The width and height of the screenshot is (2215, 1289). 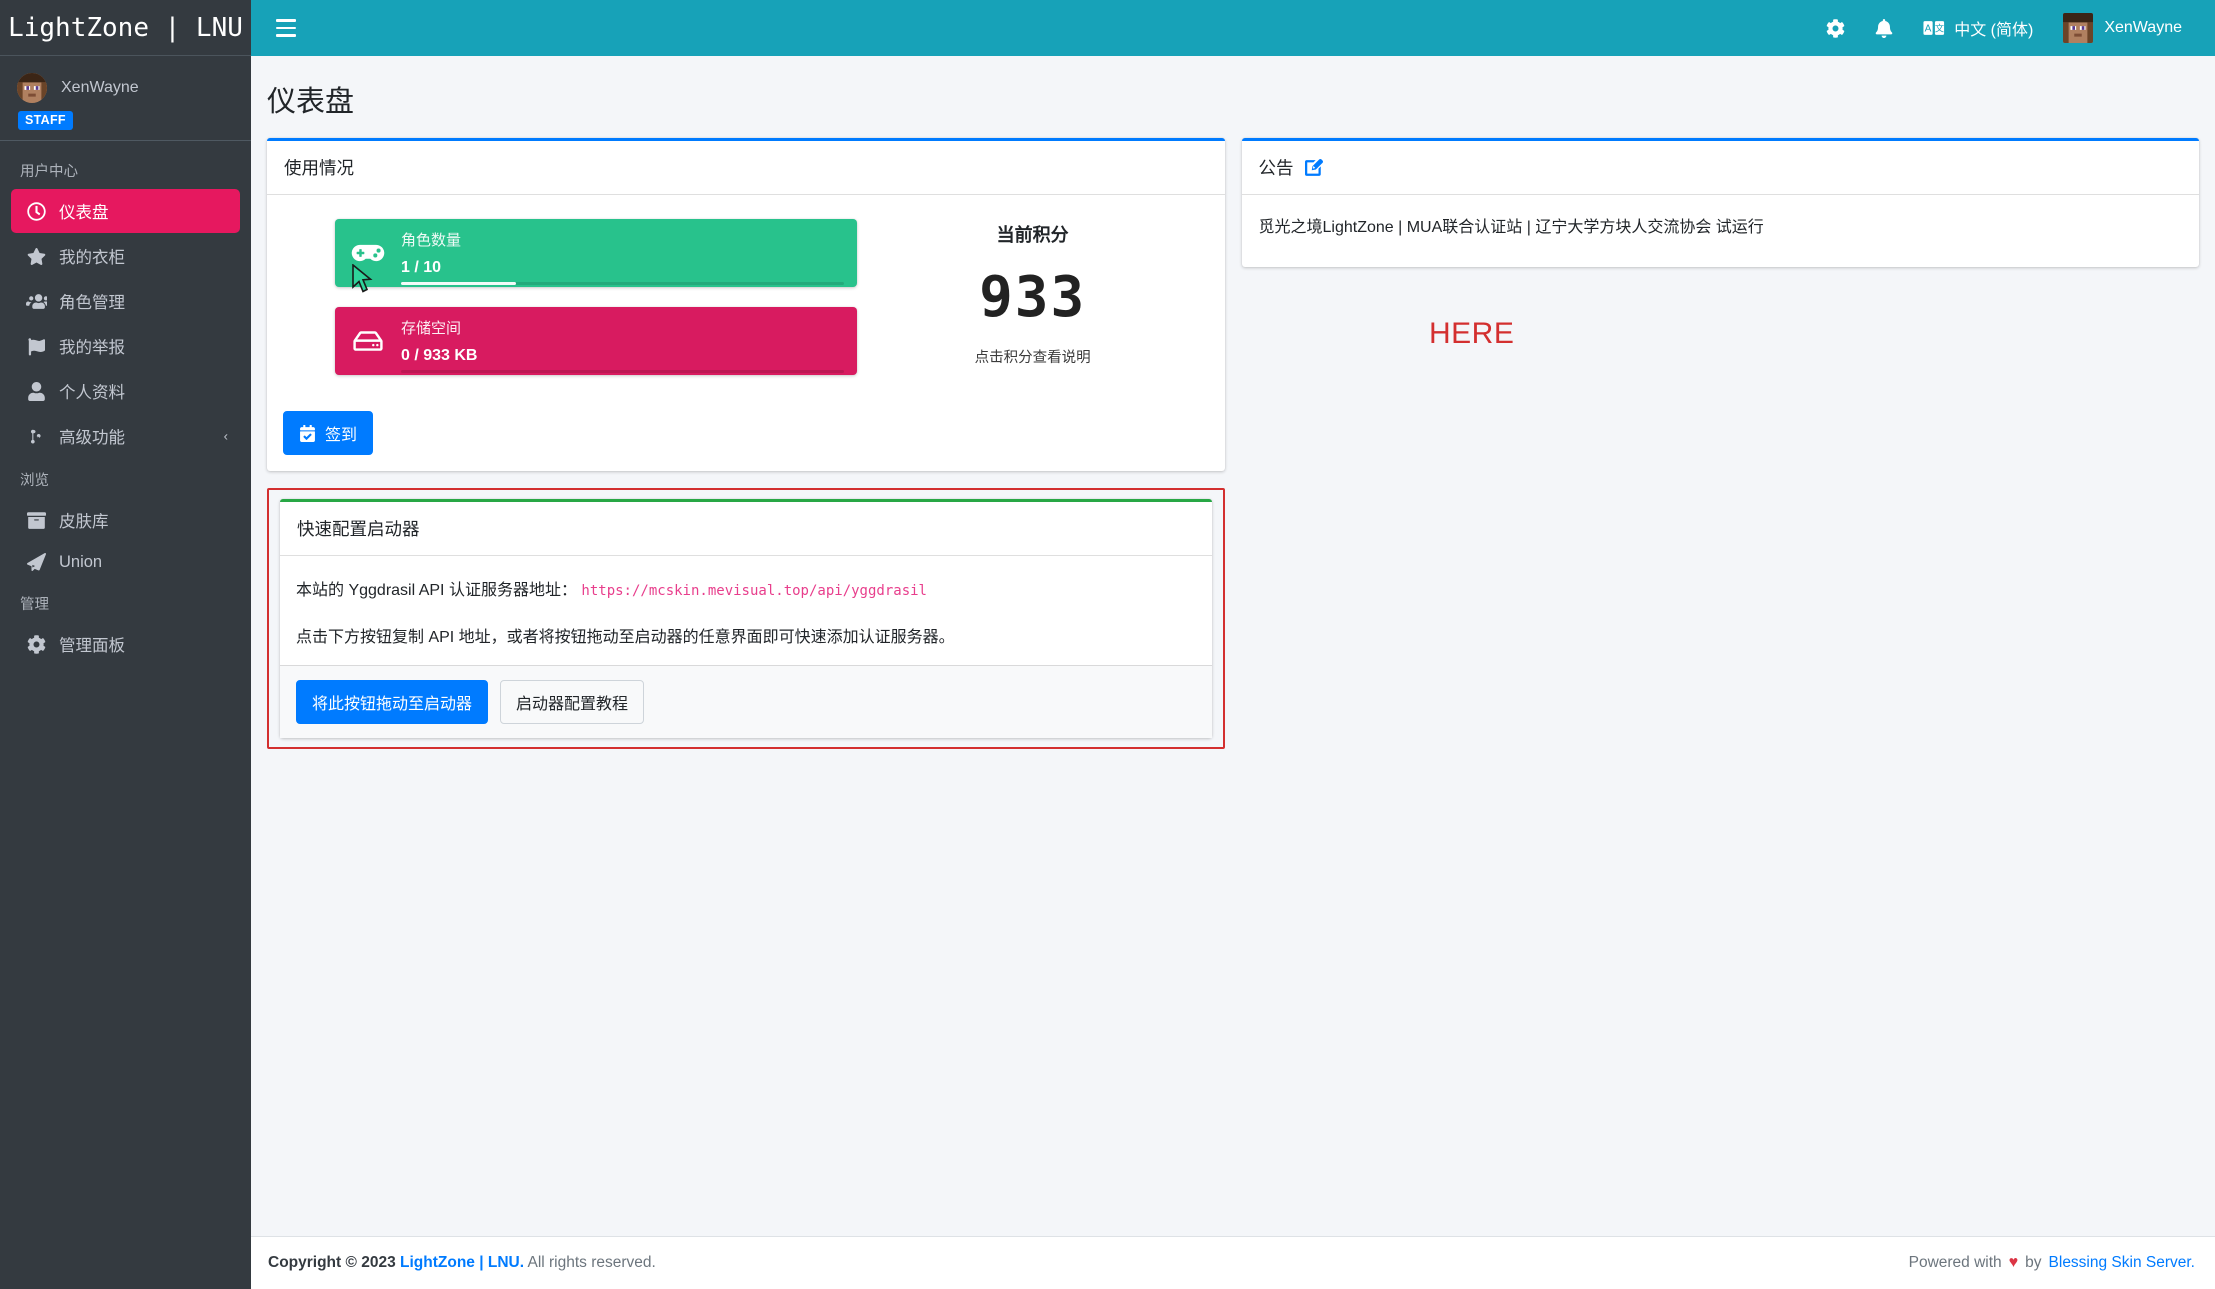 What do you see at coordinates (286, 28) in the screenshot?
I see `hamburger-icon` at bounding box center [286, 28].